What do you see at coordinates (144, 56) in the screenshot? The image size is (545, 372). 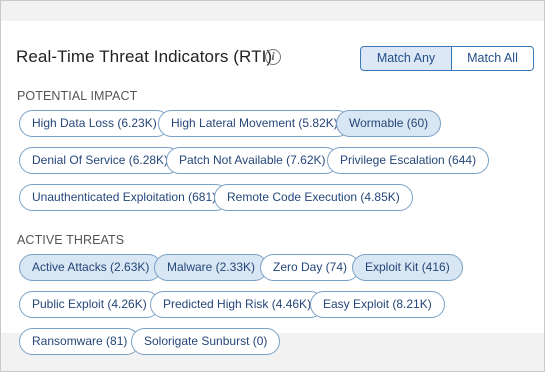 I see `panel-title: Real-Time Threat Indicators (RTI)` at bounding box center [144, 56].